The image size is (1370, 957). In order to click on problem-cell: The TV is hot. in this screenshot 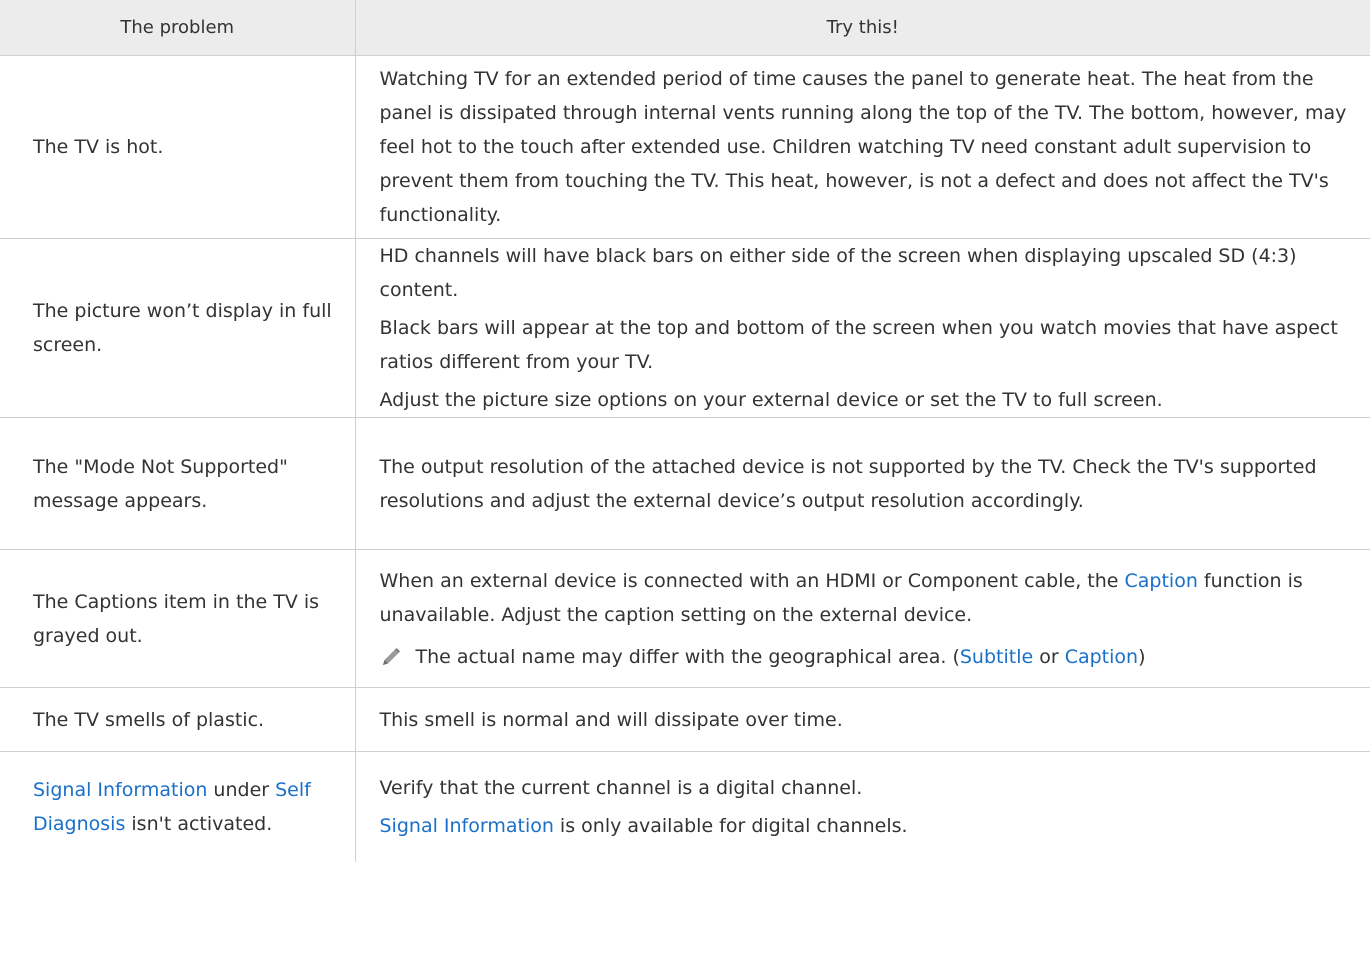, I will do `click(178, 147)`.